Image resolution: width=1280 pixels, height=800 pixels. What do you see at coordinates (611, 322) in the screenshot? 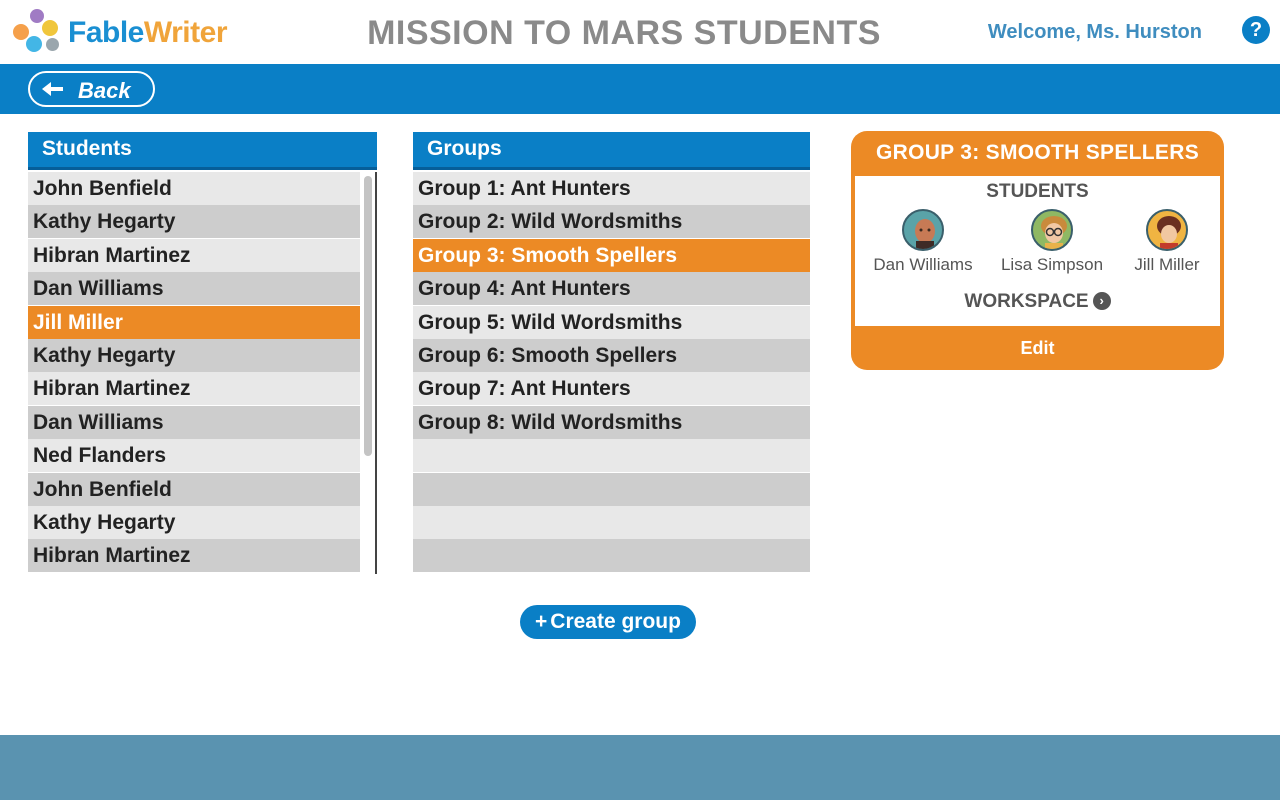
I see `group-row: Group 5: Wild Wordsmiths` at bounding box center [611, 322].